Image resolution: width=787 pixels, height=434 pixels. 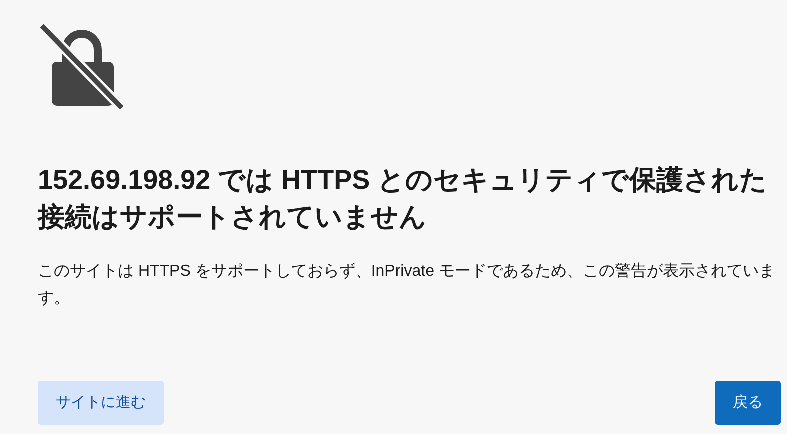 What do you see at coordinates (82, 67) in the screenshot?
I see `lock-slashed-icon` at bounding box center [82, 67].